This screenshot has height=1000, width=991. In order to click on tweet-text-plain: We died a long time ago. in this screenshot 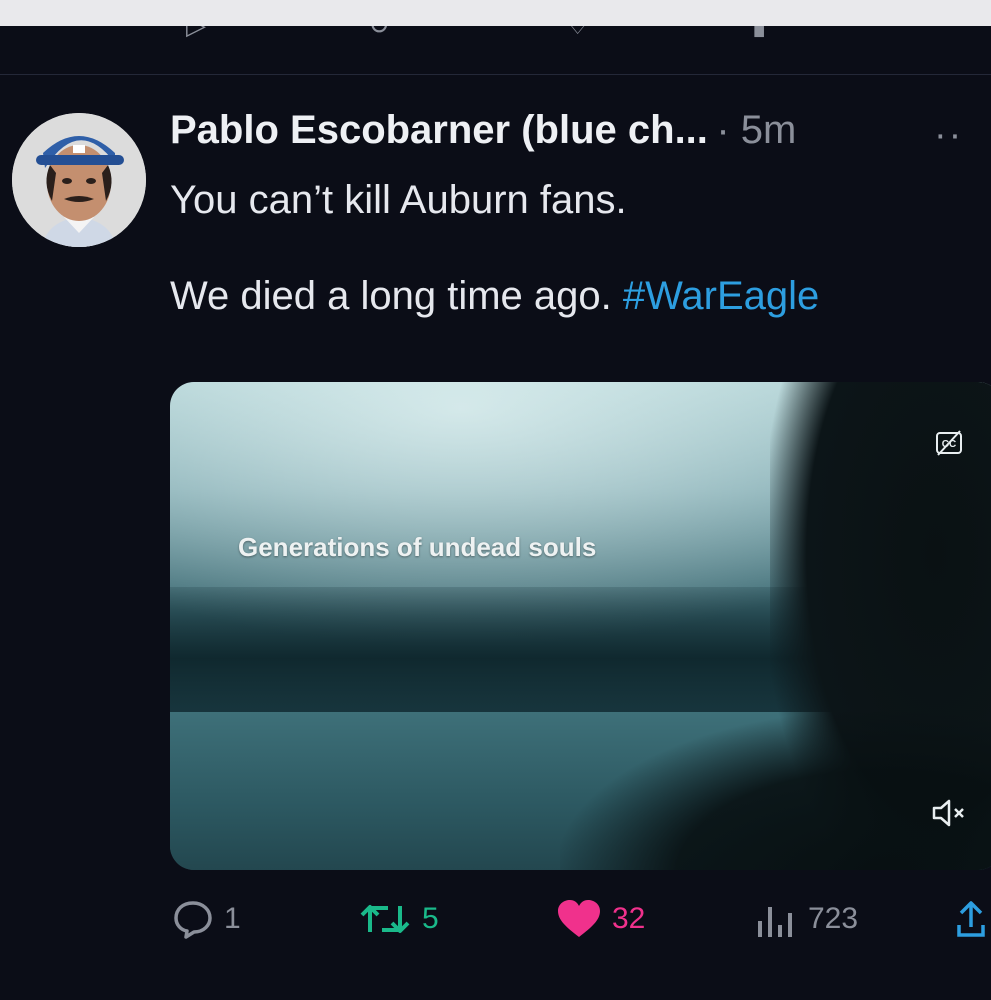, I will do `click(396, 296)`.